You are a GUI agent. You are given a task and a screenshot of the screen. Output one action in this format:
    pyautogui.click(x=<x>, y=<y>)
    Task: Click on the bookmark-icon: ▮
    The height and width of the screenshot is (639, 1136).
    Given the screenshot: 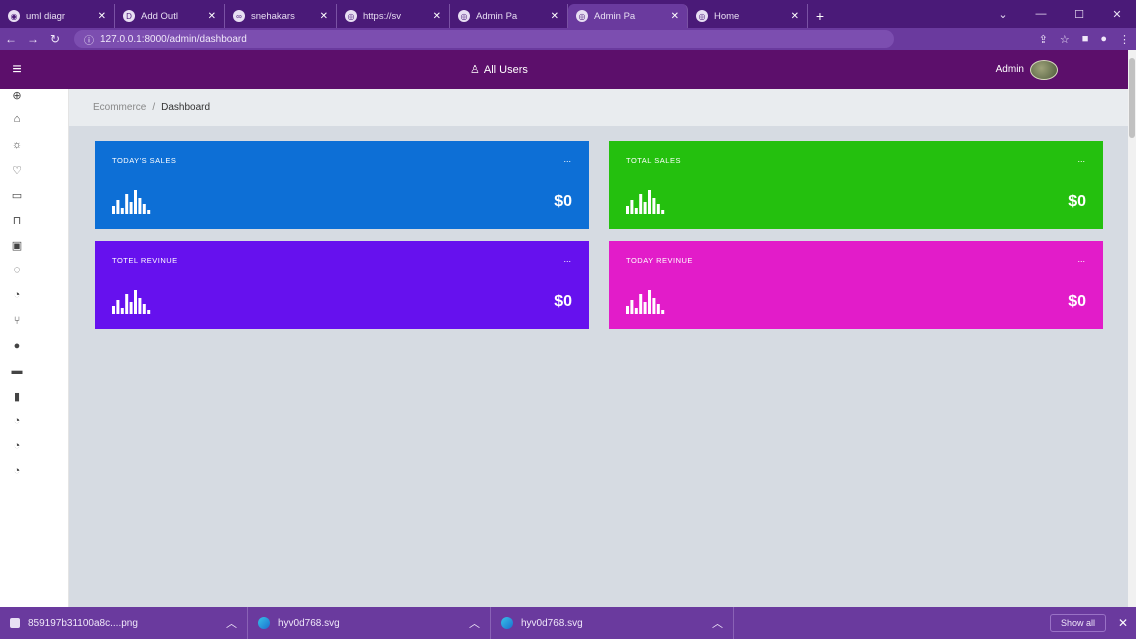 What is the action you would take?
    pyautogui.click(x=17, y=396)
    